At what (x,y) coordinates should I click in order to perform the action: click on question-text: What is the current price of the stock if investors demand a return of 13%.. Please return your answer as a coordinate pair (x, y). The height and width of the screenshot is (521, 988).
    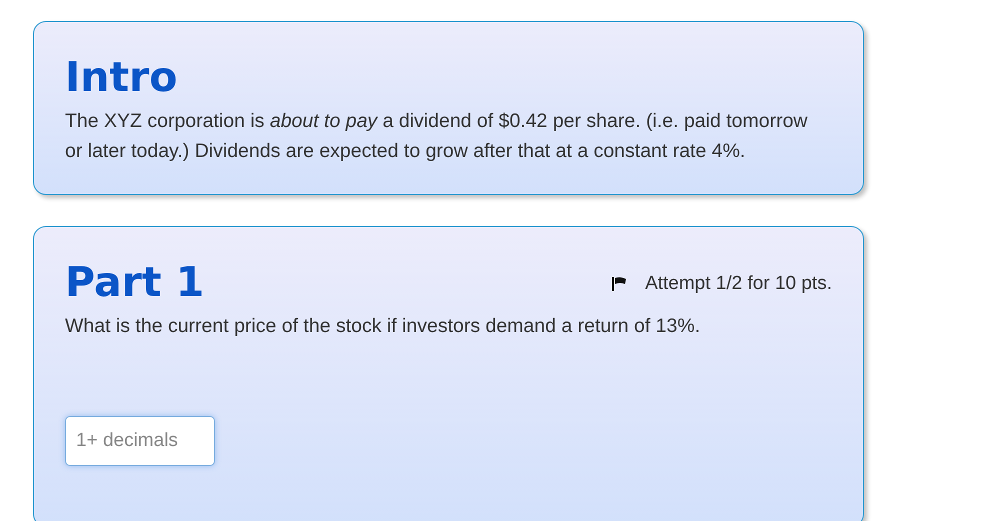
    Looking at the image, I should click on (383, 326).